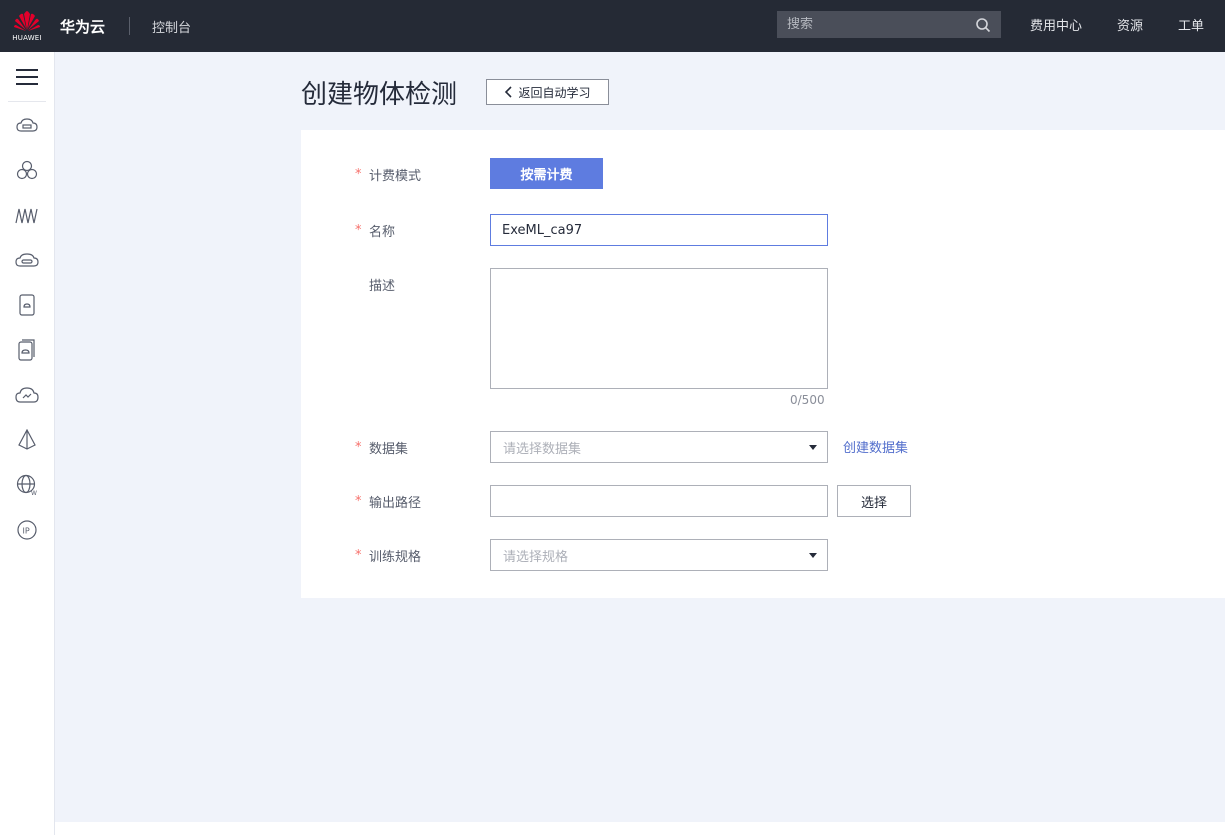  I want to click on search-icon, so click(983, 25).